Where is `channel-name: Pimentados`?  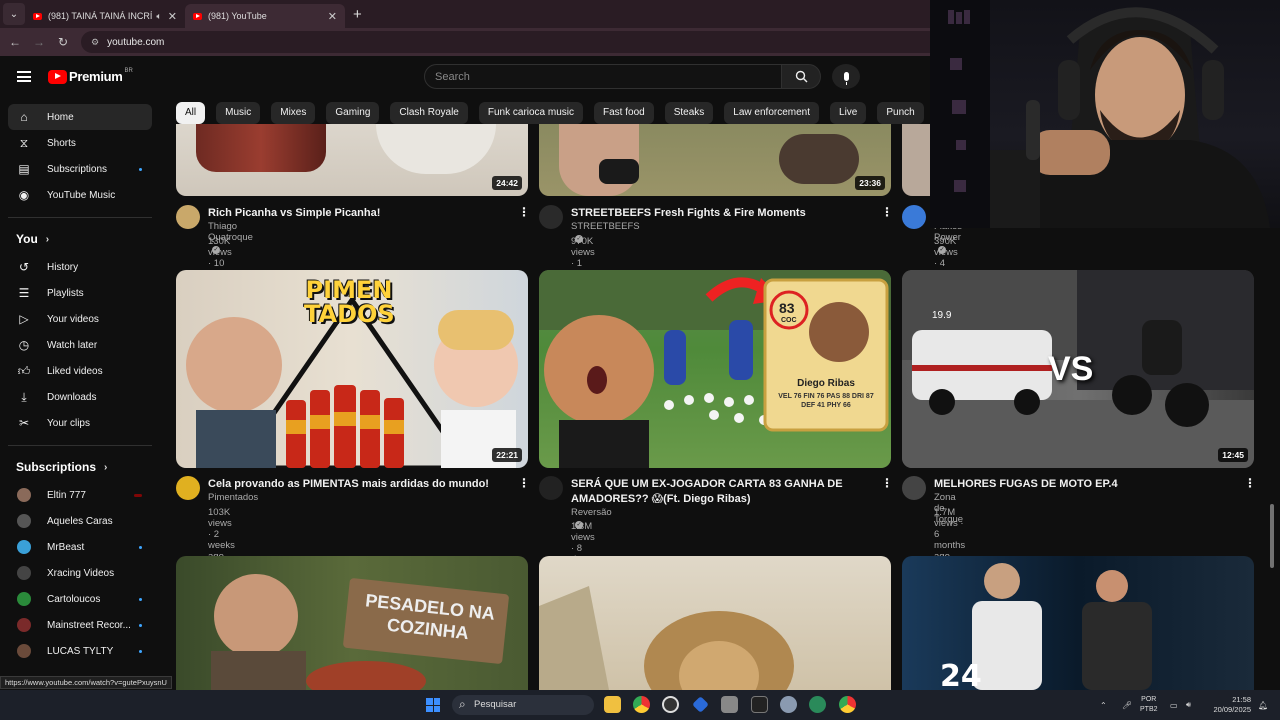
channel-name: Pimentados is located at coordinates (233, 497).